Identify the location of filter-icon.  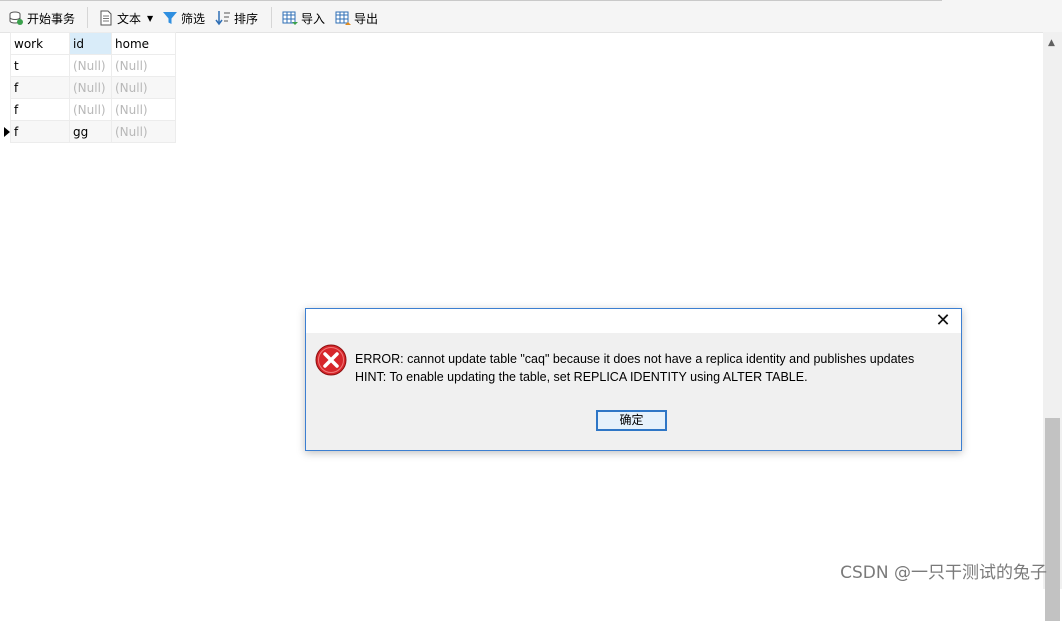
(170, 18).